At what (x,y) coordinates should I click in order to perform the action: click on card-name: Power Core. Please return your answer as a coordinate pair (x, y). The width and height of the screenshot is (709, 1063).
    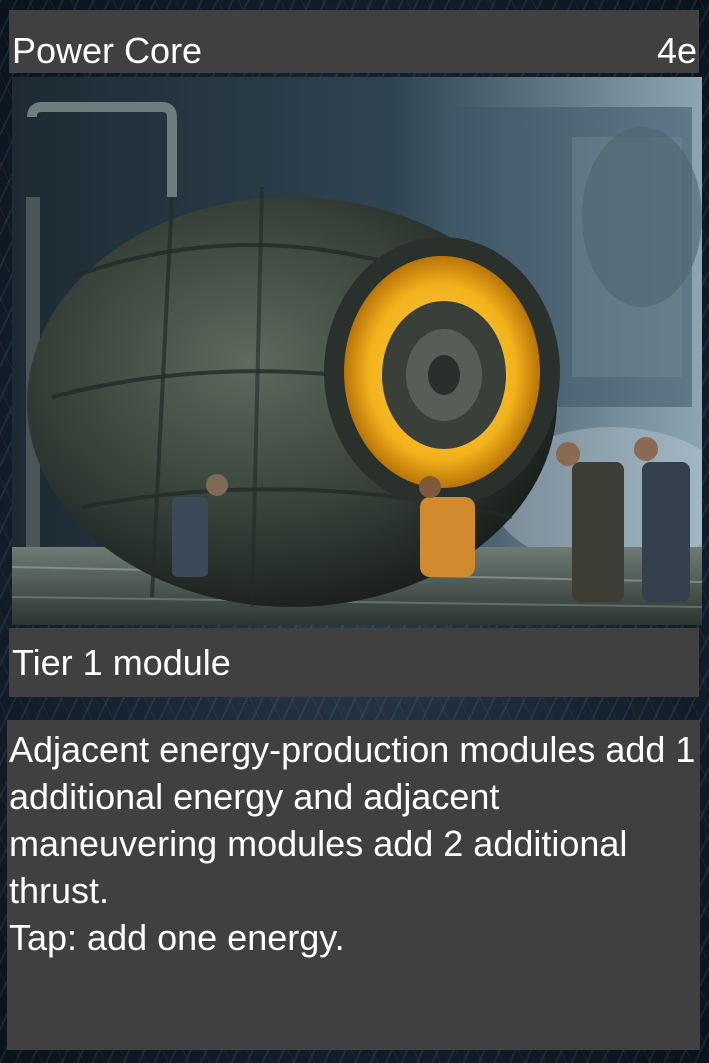
    Looking at the image, I should click on (107, 50).